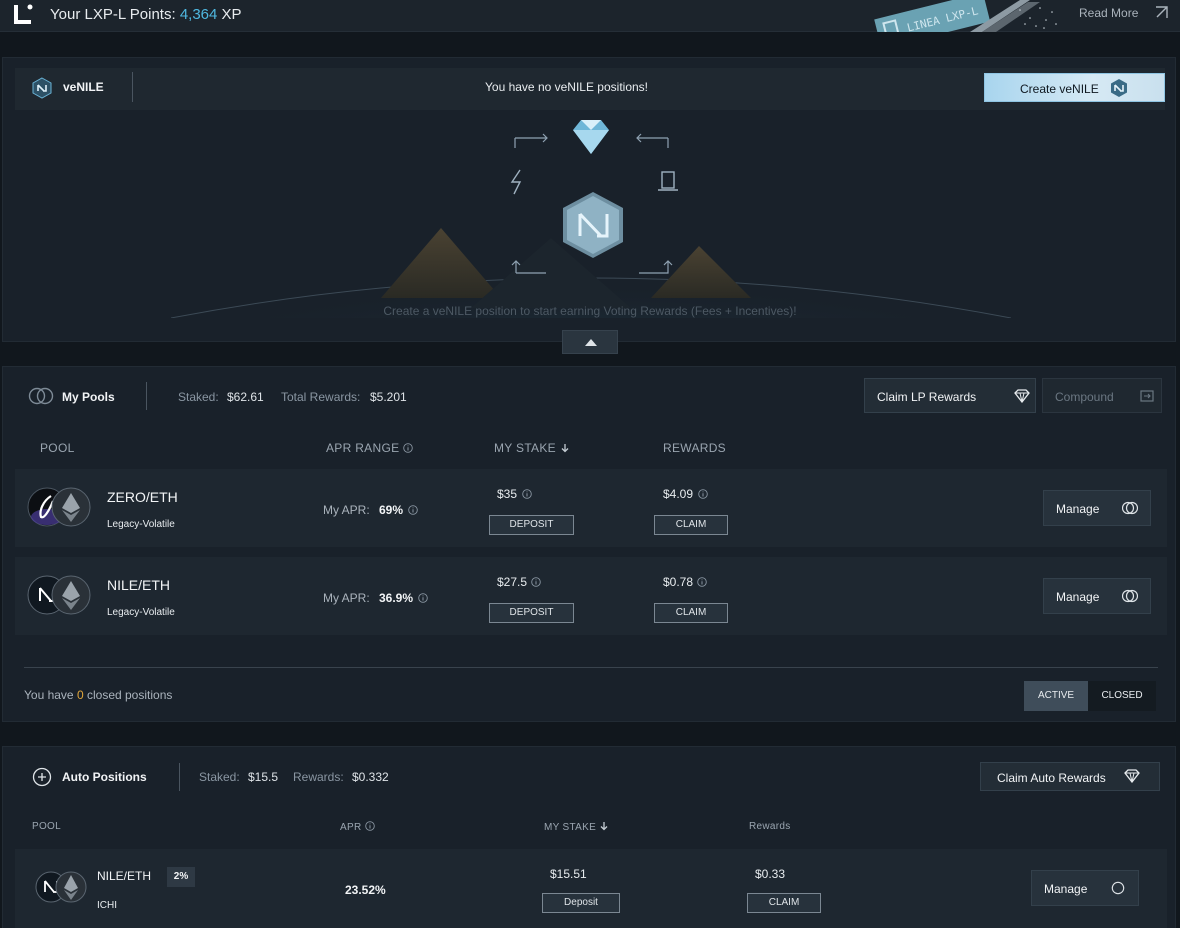 The width and height of the screenshot is (1180, 928). Describe the element at coordinates (1056, 696) in the screenshot. I see `tab-active: ACTIVE` at that location.